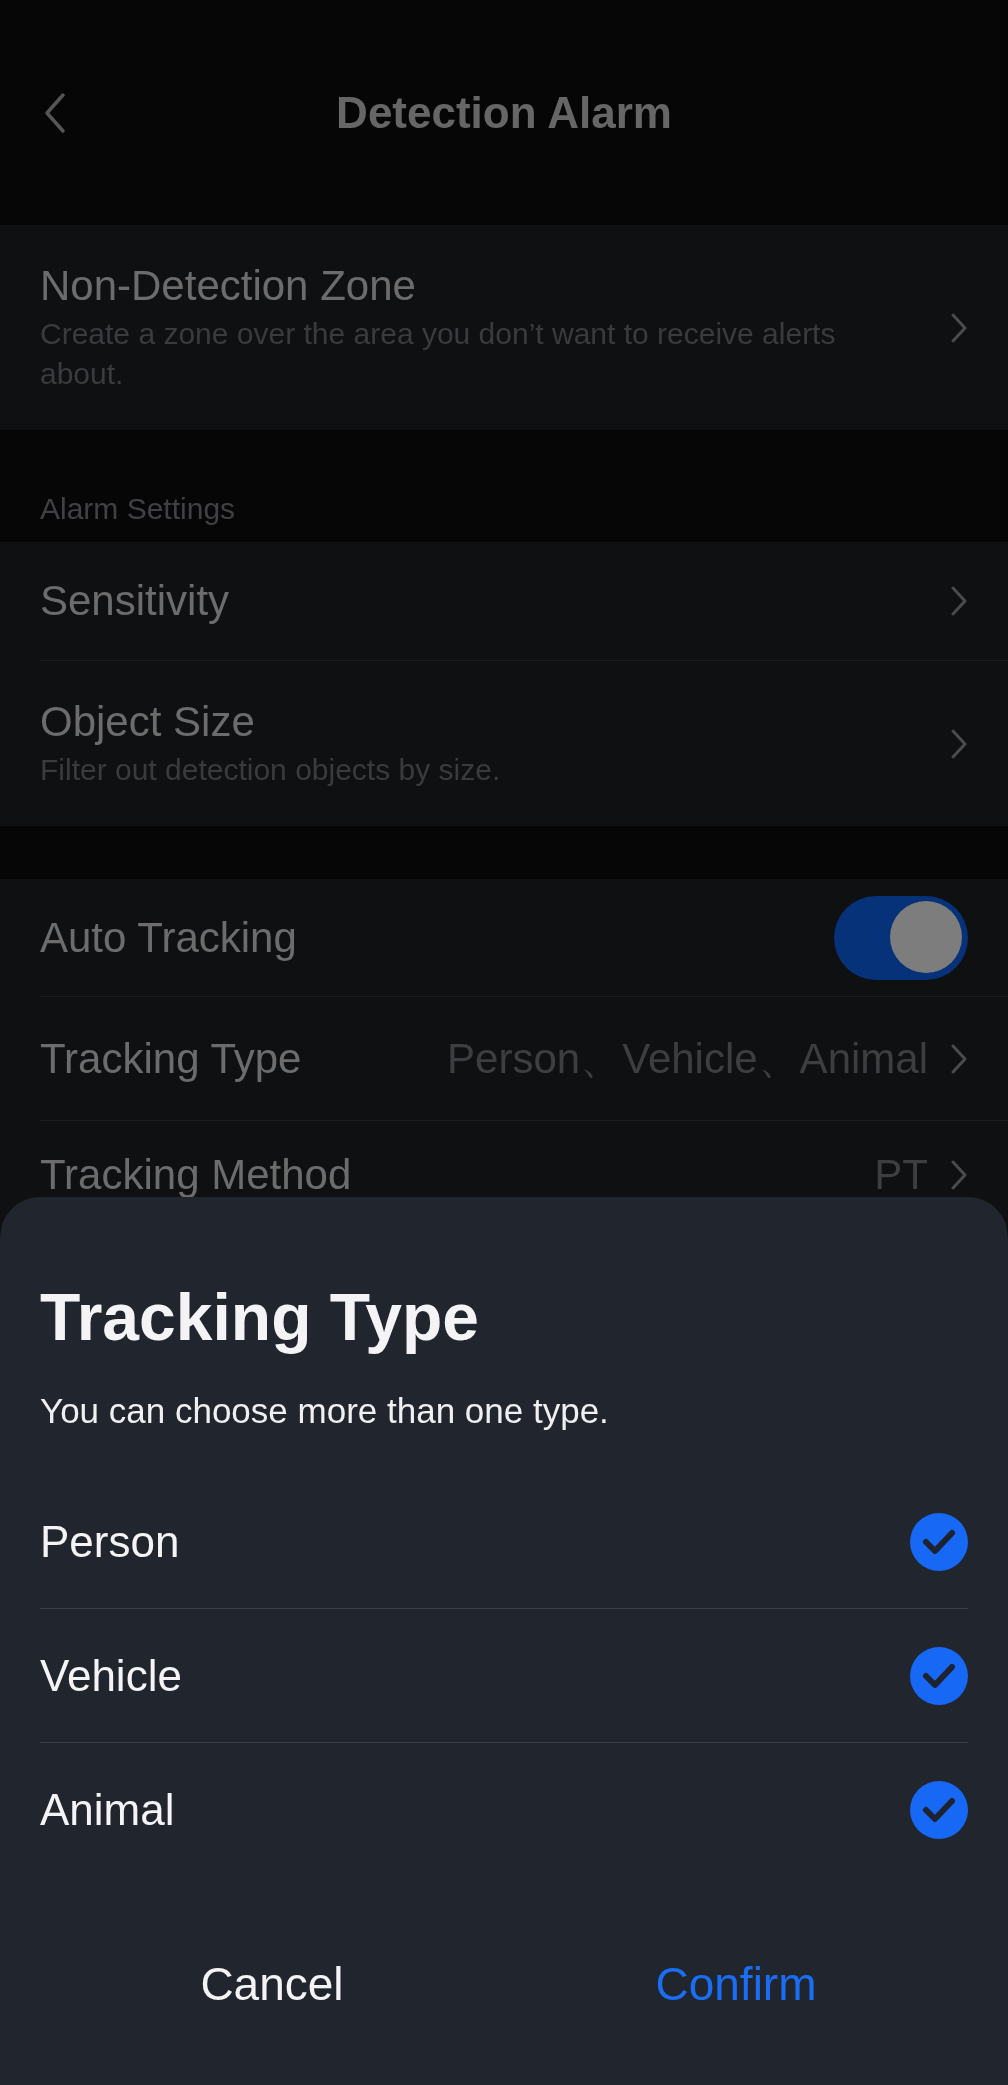 The width and height of the screenshot is (1008, 2085). Describe the element at coordinates (504, 1541) in the screenshot. I see `option-row: Person` at that location.